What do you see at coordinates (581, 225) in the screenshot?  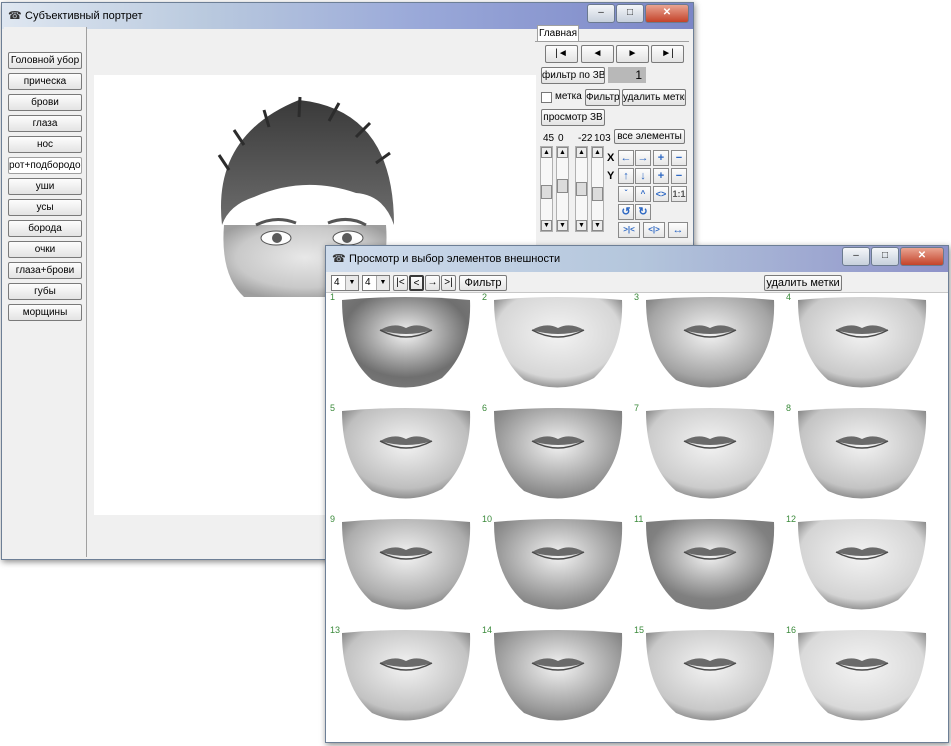 I see `slider-3-down: ▼` at bounding box center [581, 225].